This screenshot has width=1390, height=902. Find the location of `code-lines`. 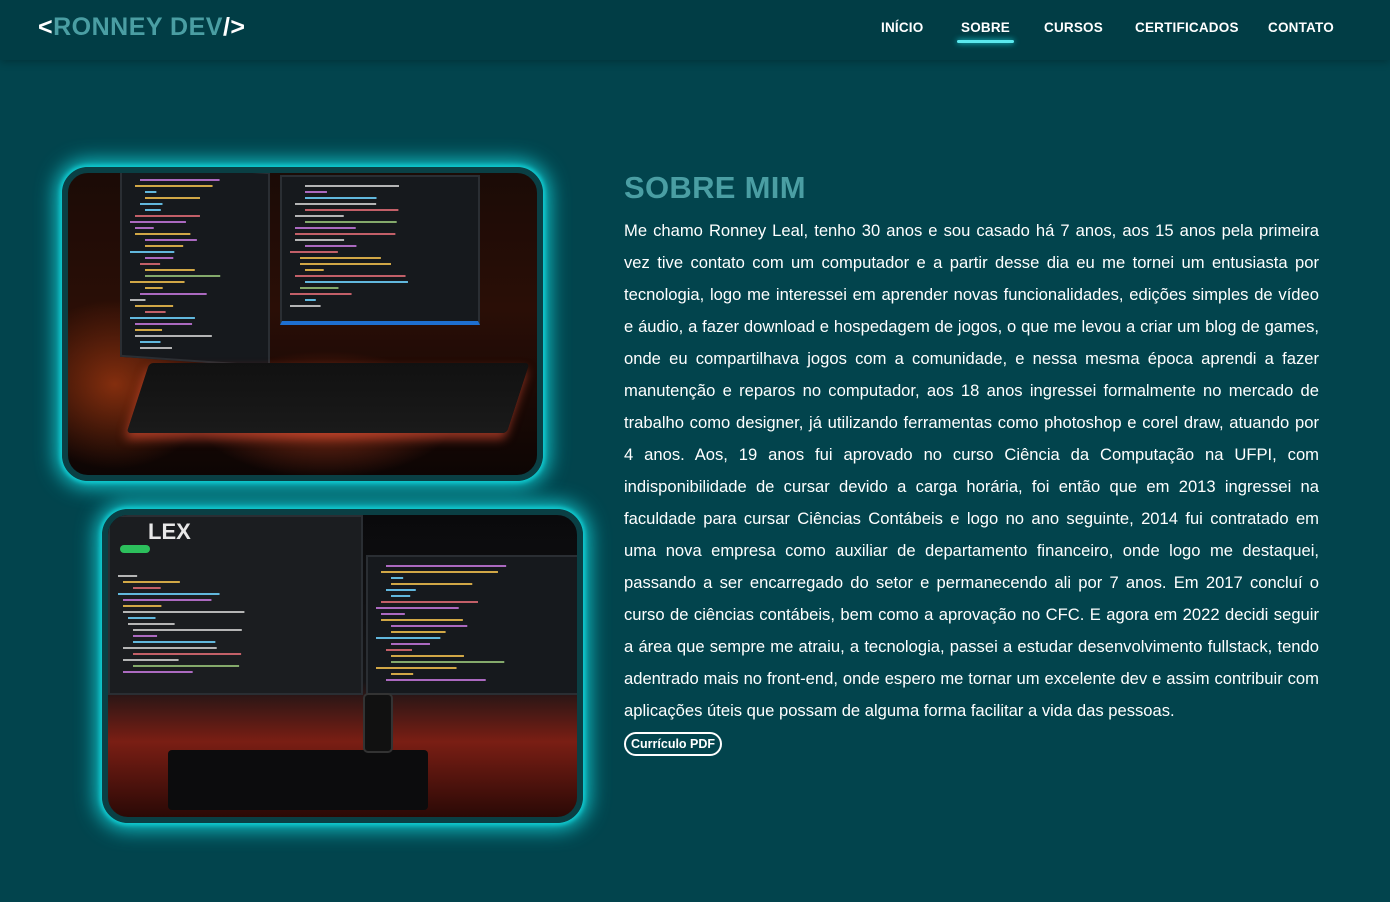

code-lines is located at coordinates (269, 264).